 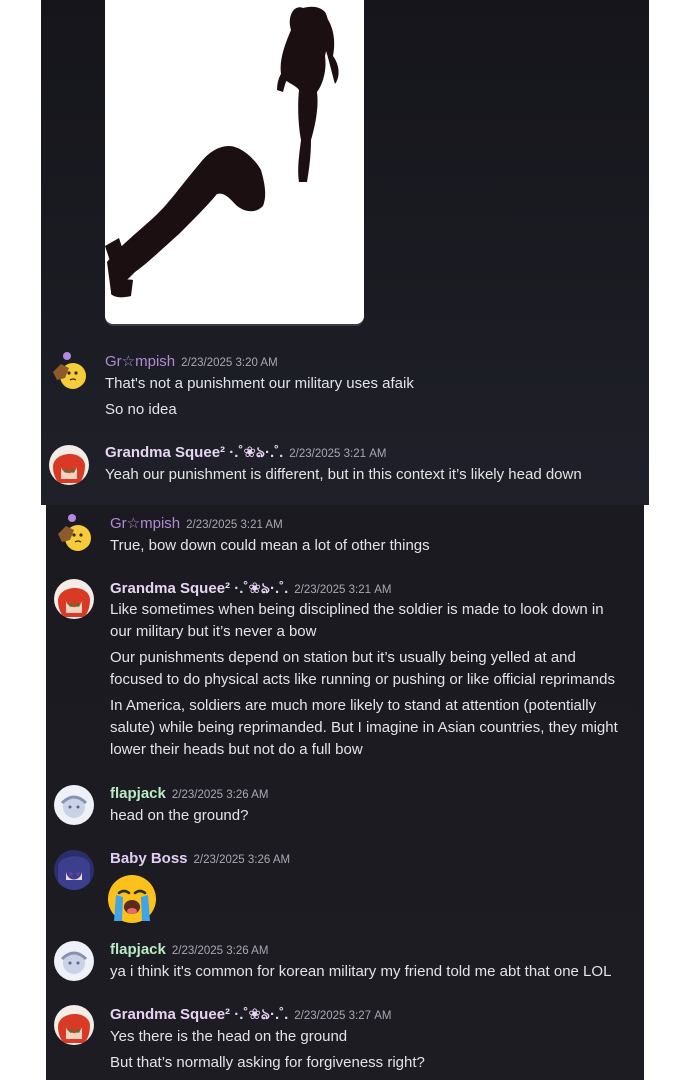 What do you see at coordinates (132, 899) in the screenshot?
I see `loudly-crying-face-icon` at bounding box center [132, 899].